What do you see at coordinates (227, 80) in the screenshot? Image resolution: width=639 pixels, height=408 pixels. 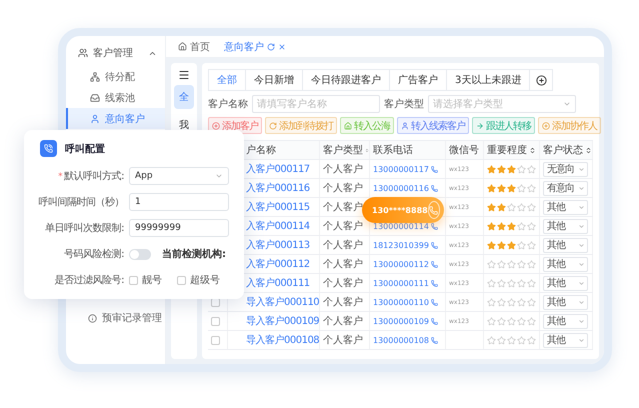 I see `filter-tab: 全部` at bounding box center [227, 80].